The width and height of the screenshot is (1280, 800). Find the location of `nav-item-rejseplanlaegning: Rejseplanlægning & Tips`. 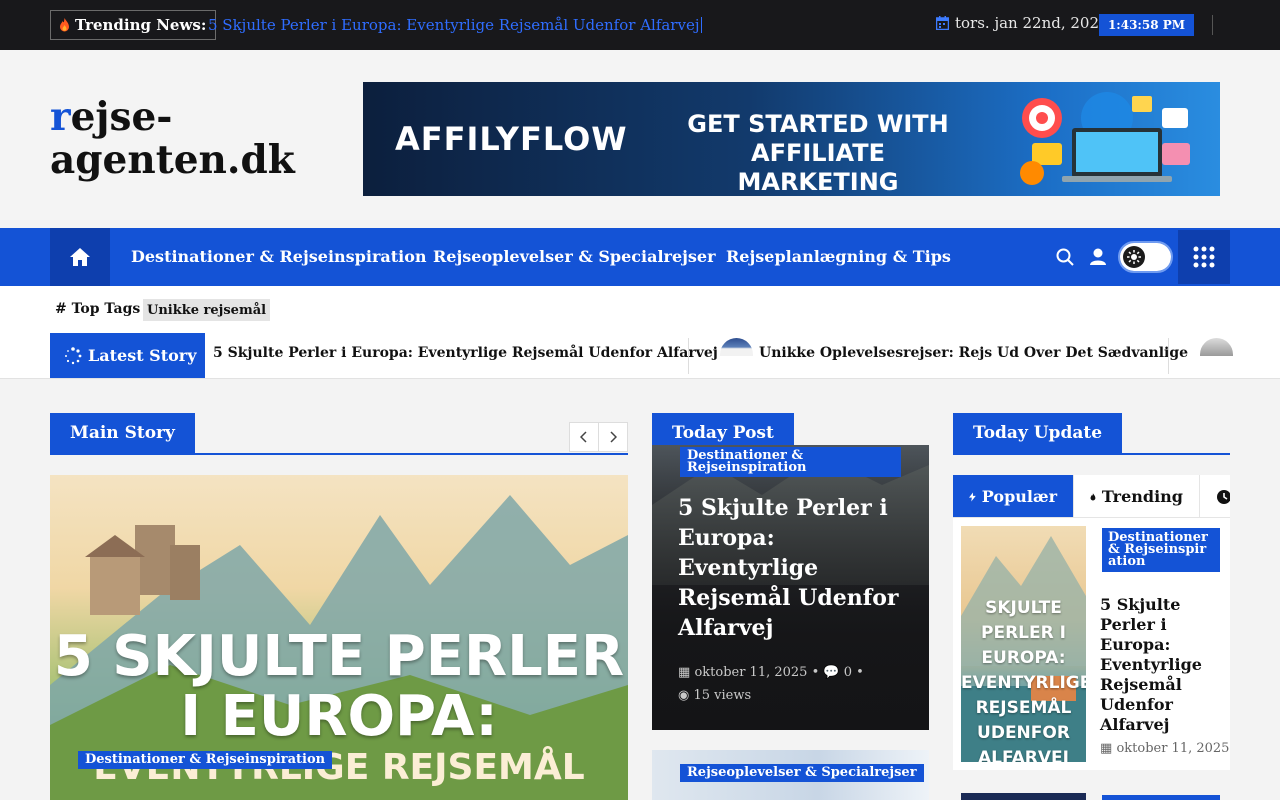

nav-item-rejseplanlaegning: Rejseplanlægning & Tips is located at coordinates (838, 256).